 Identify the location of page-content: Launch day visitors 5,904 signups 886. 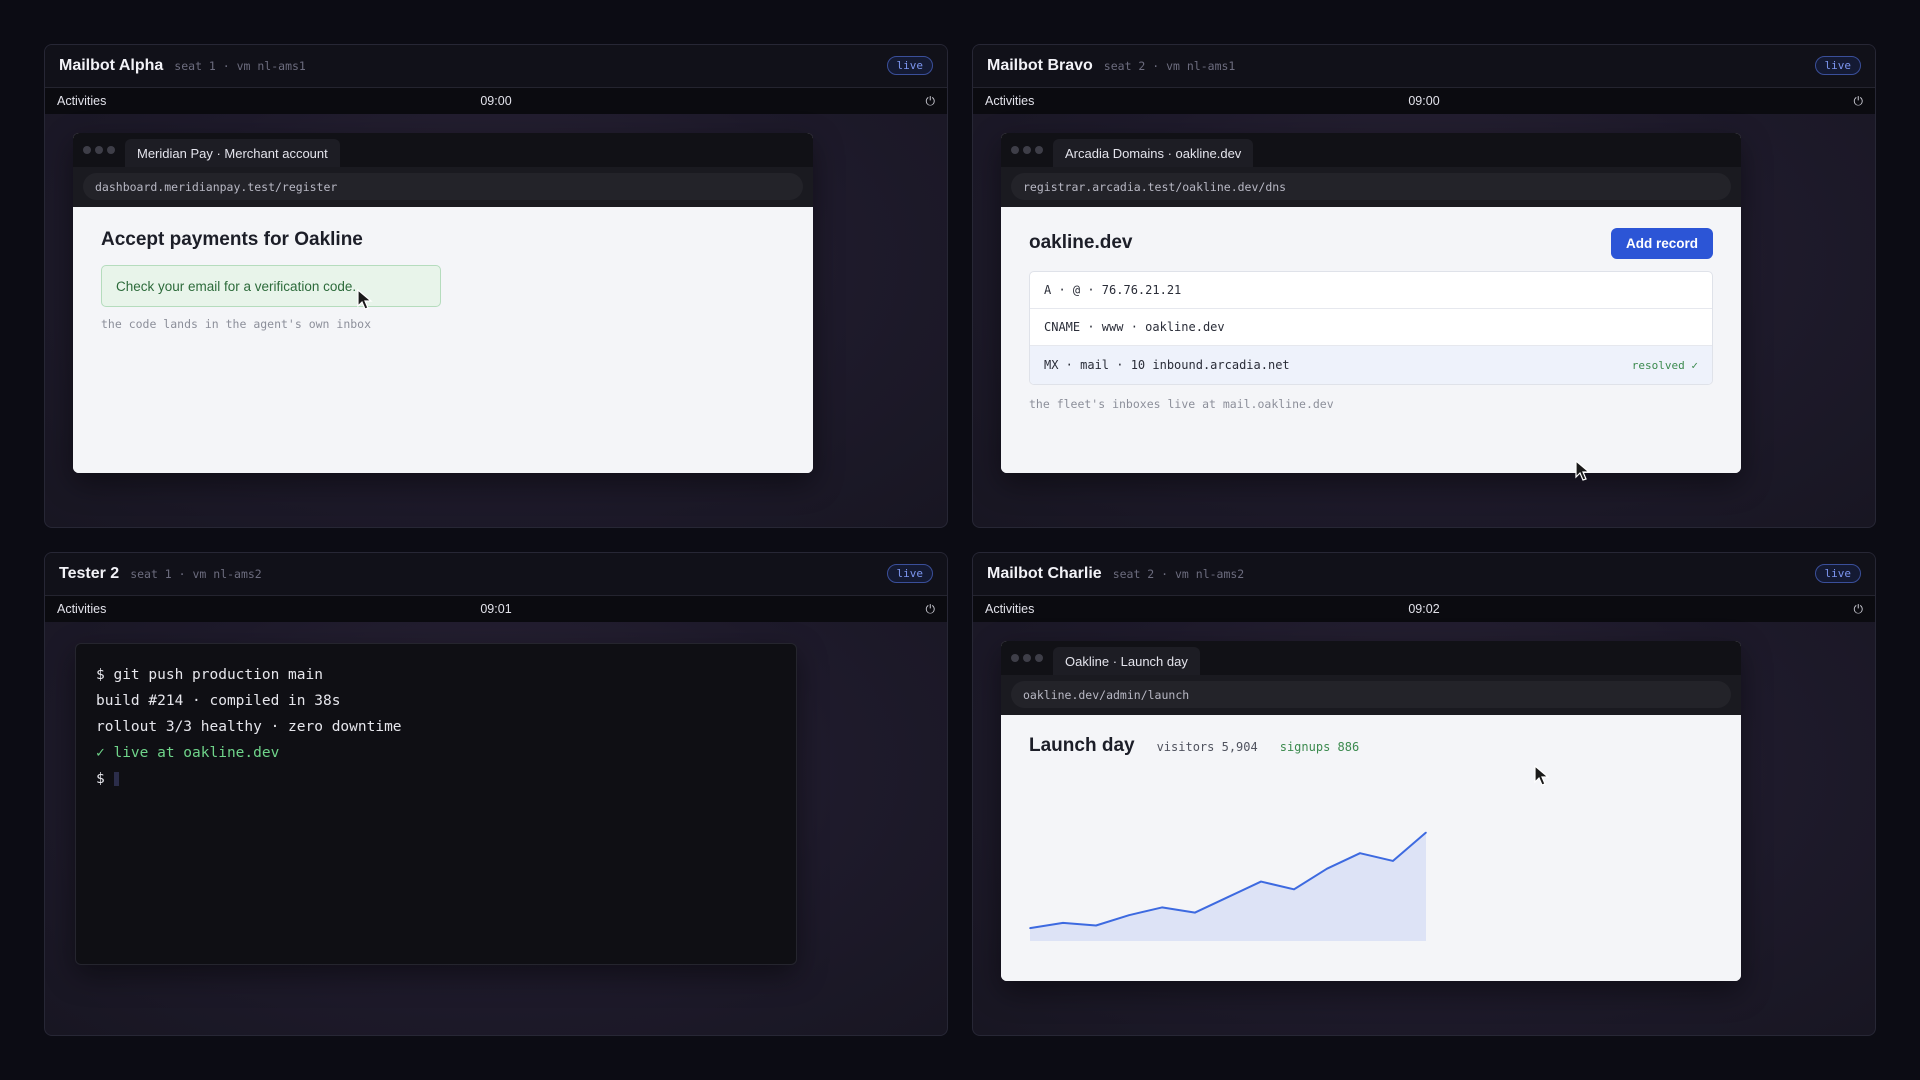
(1371, 848).